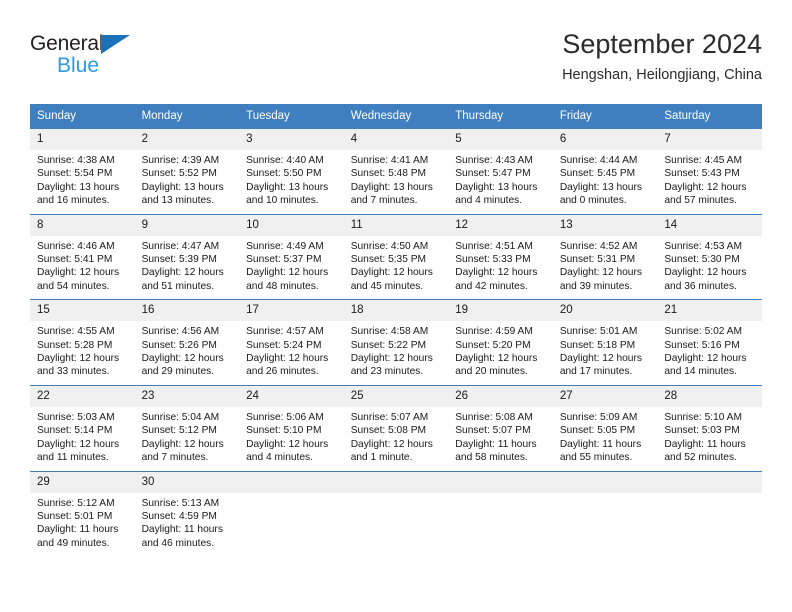  What do you see at coordinates (500, 139) in the screenshot?
I see `day-number: 5` at bounding box center [500, 139].